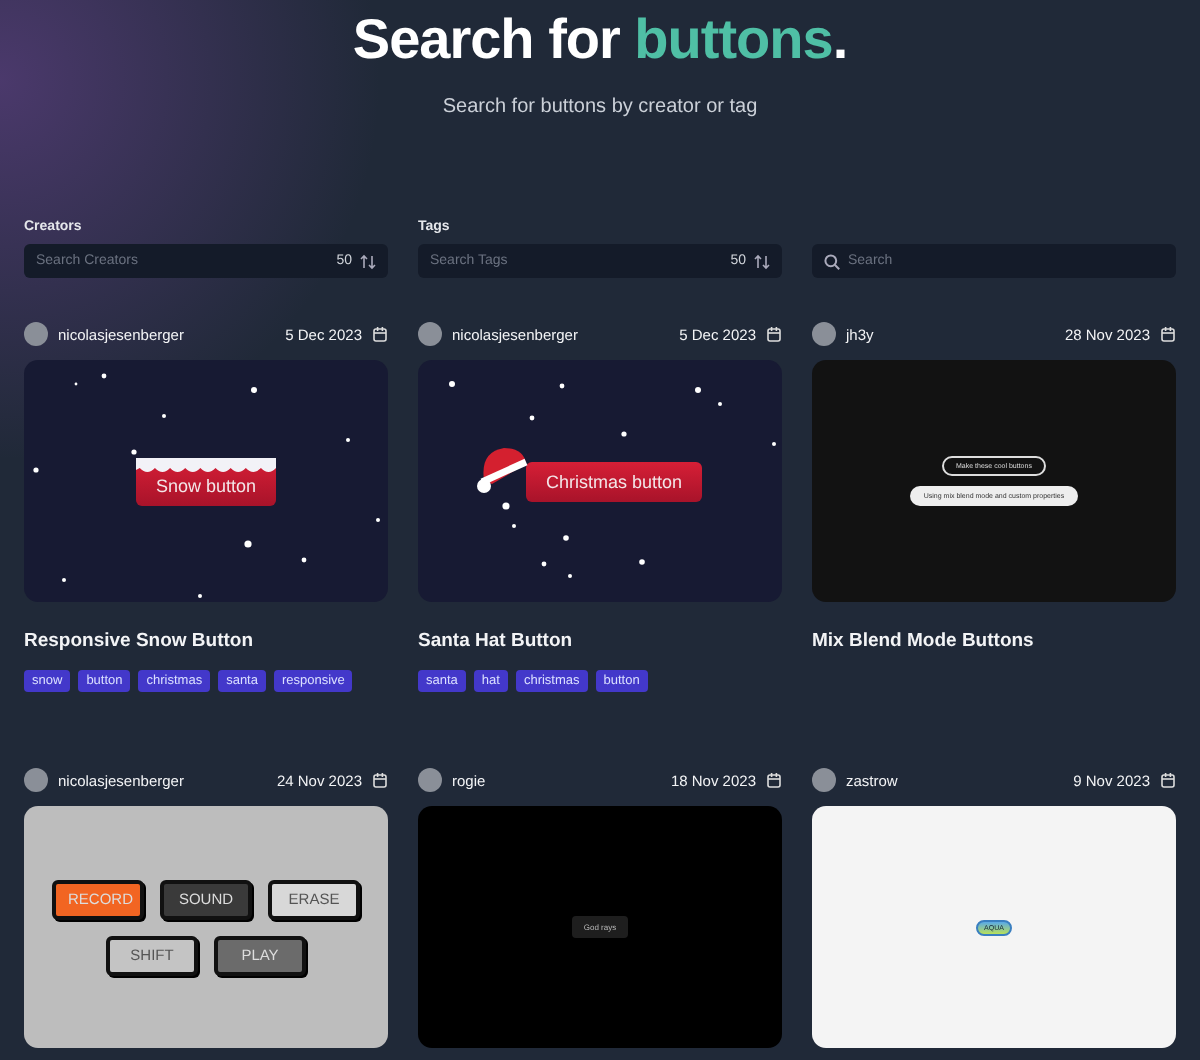 This screenshot has height=1060, width=1200. What do you see at coordinates (600, 641) in the screenshot?
I see `card-title: Santa Hat Button` at bounding box center [600, 641].